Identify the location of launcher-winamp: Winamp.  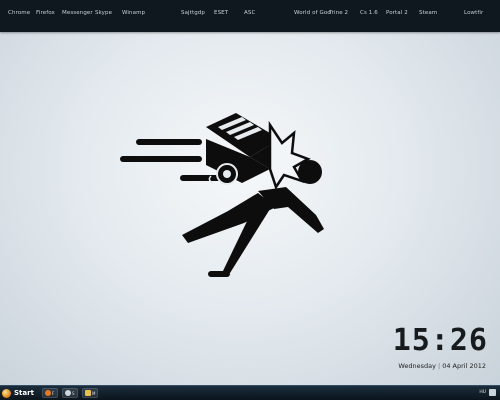
(133, 13).